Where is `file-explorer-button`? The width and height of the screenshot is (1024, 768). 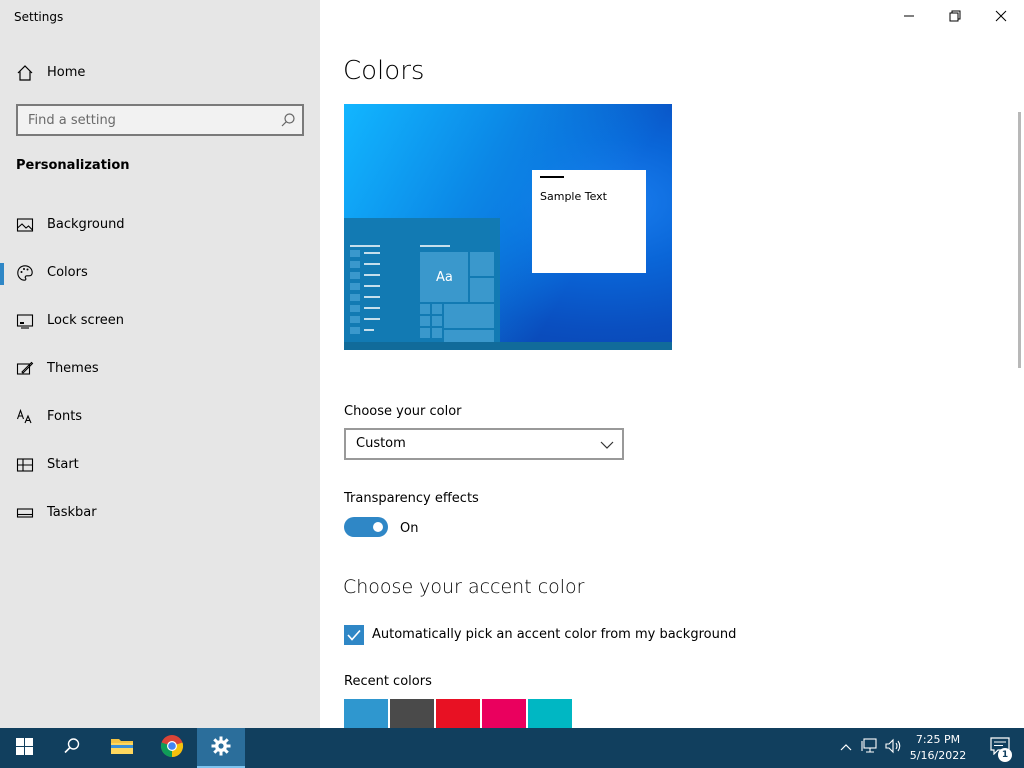 file-explorer-button is located at coordinates (122, 748).